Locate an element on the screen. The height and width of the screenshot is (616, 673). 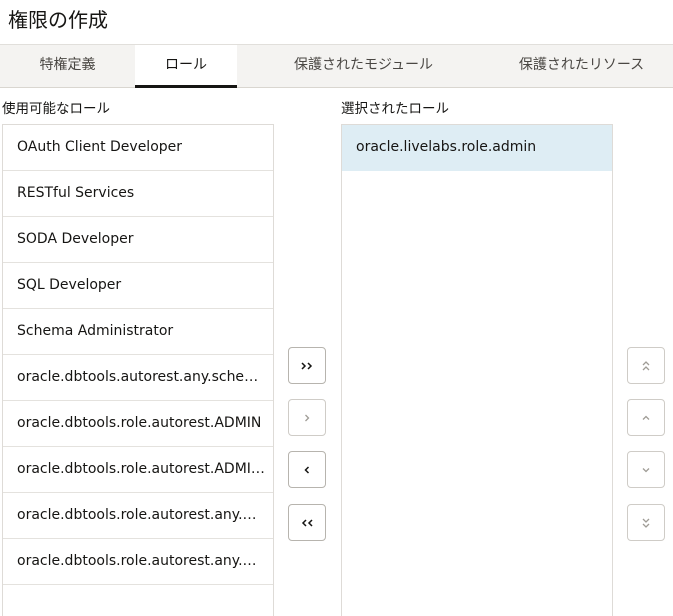
move-down-button is located at coordinates (646, 469).